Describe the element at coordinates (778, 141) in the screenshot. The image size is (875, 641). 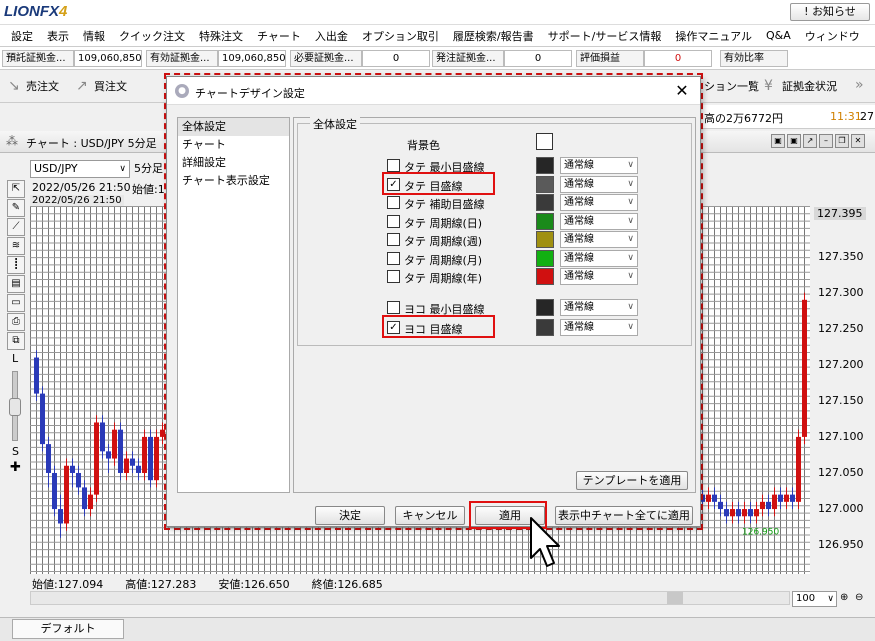
I see `chart-tool-icon: ▣` at that location.